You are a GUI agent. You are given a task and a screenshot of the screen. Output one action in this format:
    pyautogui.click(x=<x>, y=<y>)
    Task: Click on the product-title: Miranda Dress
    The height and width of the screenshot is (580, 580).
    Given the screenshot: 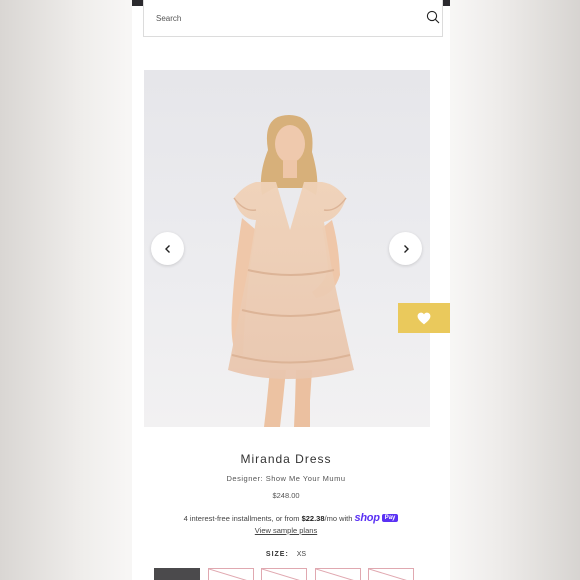 What is the action you would take?
    pyautogui.click(x=286, y=459)
    